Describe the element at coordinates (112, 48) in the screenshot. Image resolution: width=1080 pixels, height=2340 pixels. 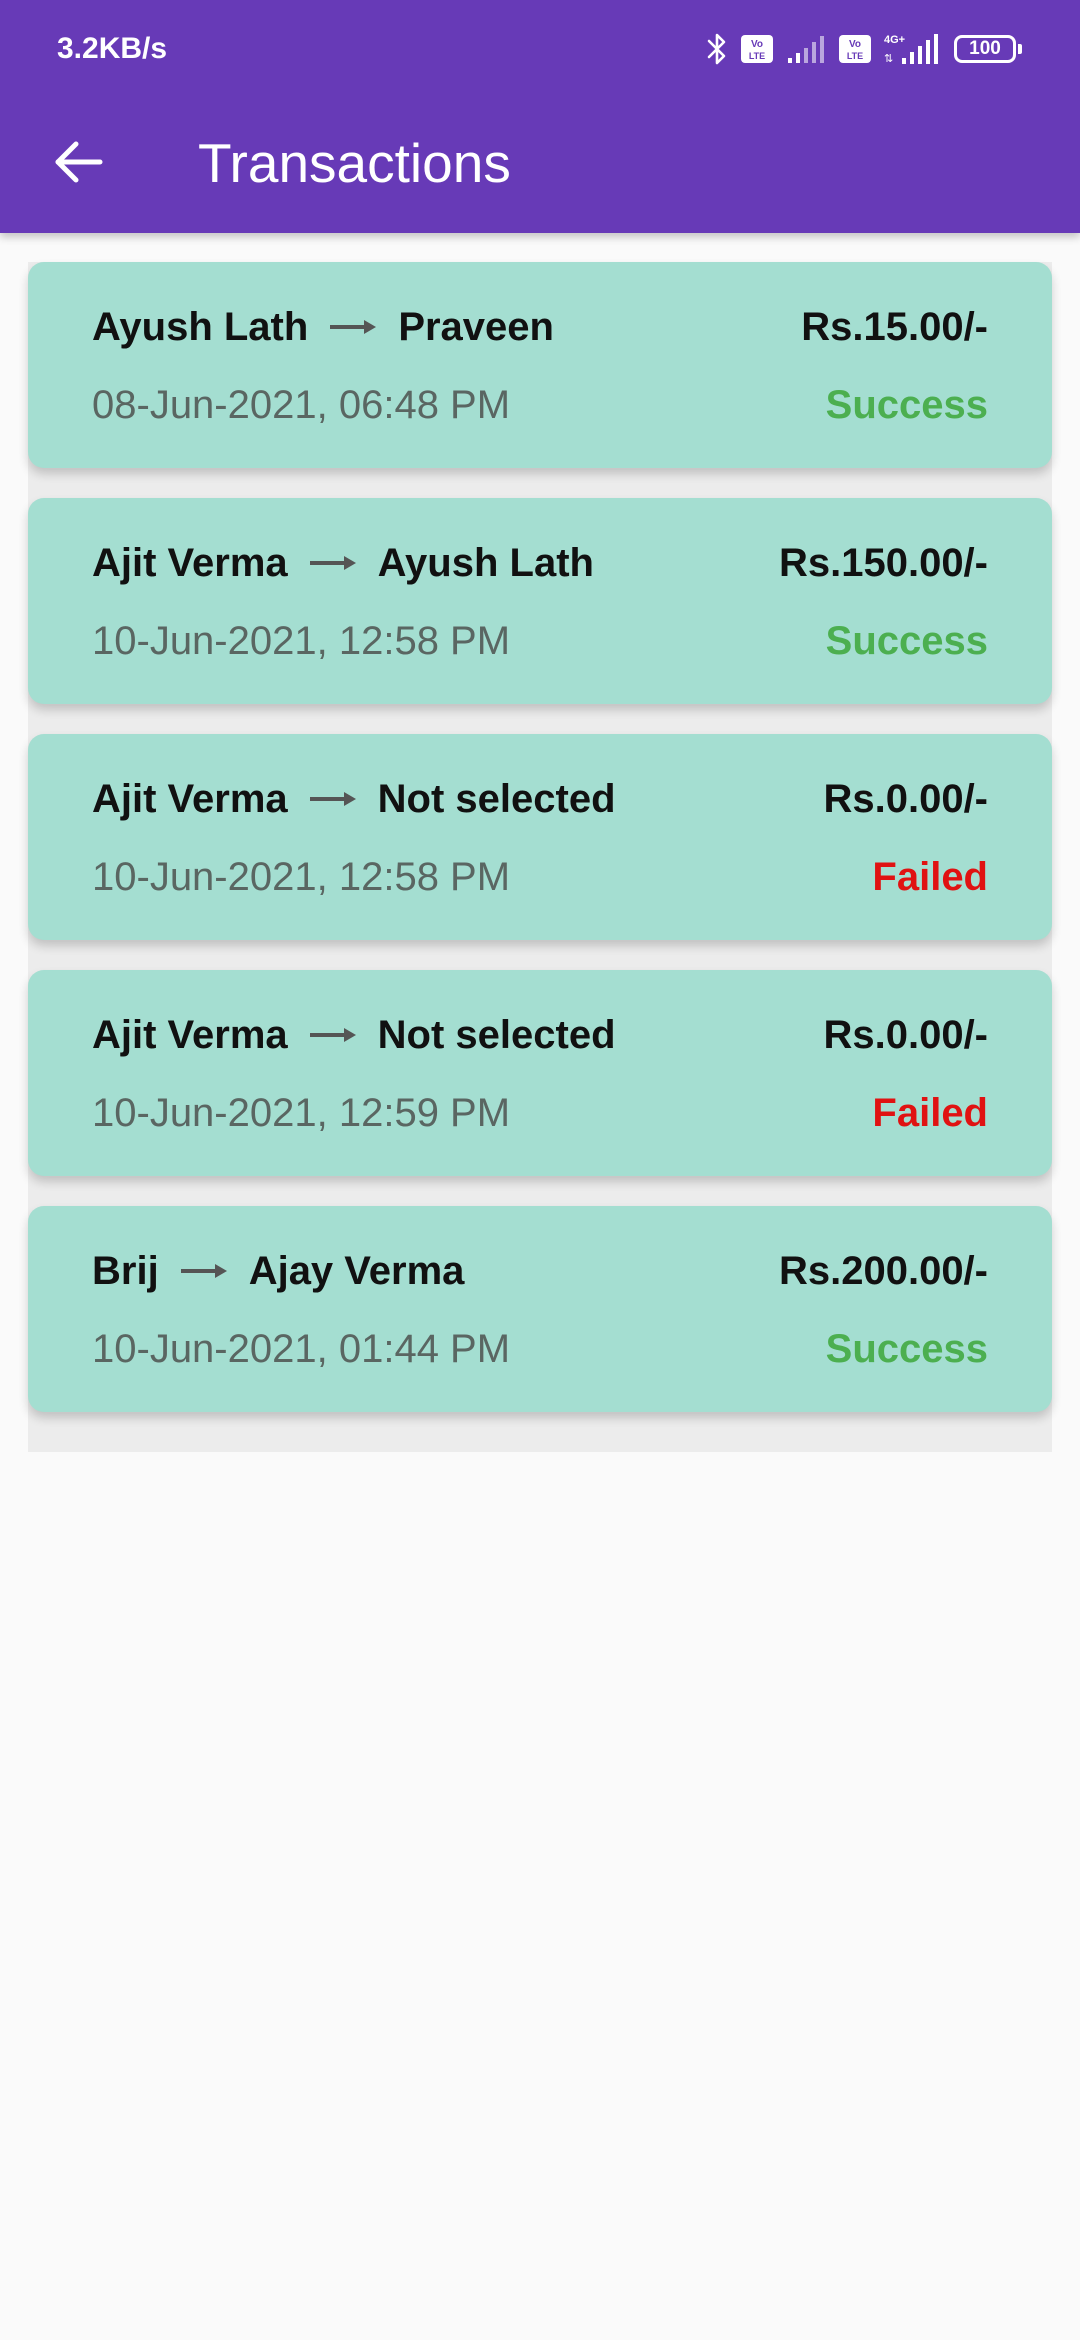
I see `network-speed: 3.2KB/s` at that location.